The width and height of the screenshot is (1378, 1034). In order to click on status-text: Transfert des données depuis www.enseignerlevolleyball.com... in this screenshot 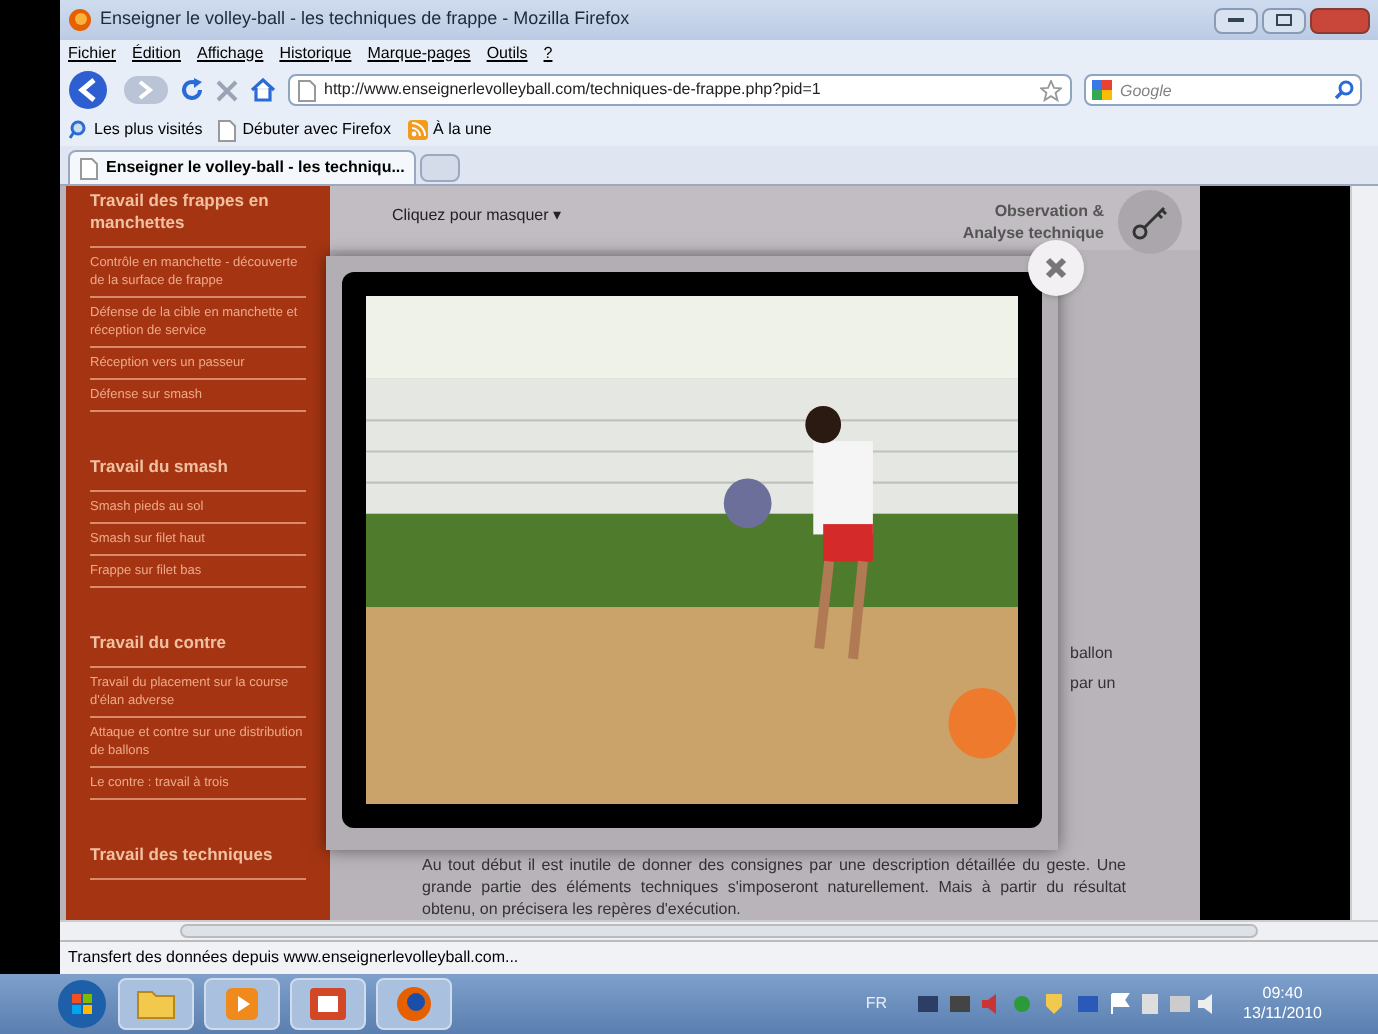, I will do `click(293, 958)`.